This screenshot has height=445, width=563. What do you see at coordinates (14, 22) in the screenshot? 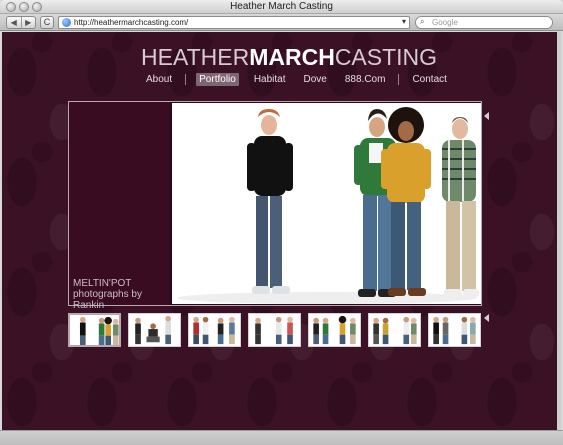
I see `back-button: ◀` at bounding box center [14, 22].